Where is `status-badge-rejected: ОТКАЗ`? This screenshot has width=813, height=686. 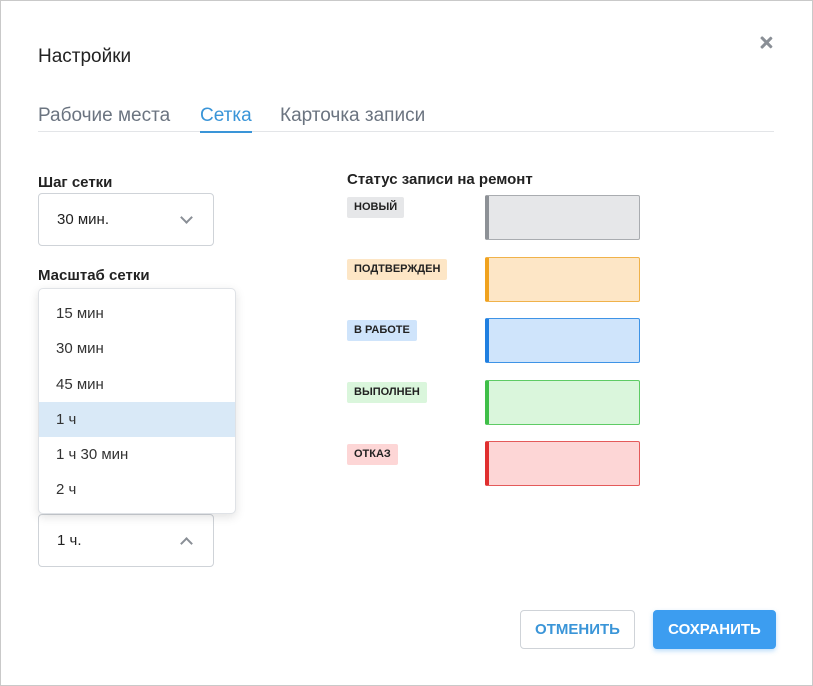
status-badge-rejected: ОТКАЗ is located at coordinates (372, 454).